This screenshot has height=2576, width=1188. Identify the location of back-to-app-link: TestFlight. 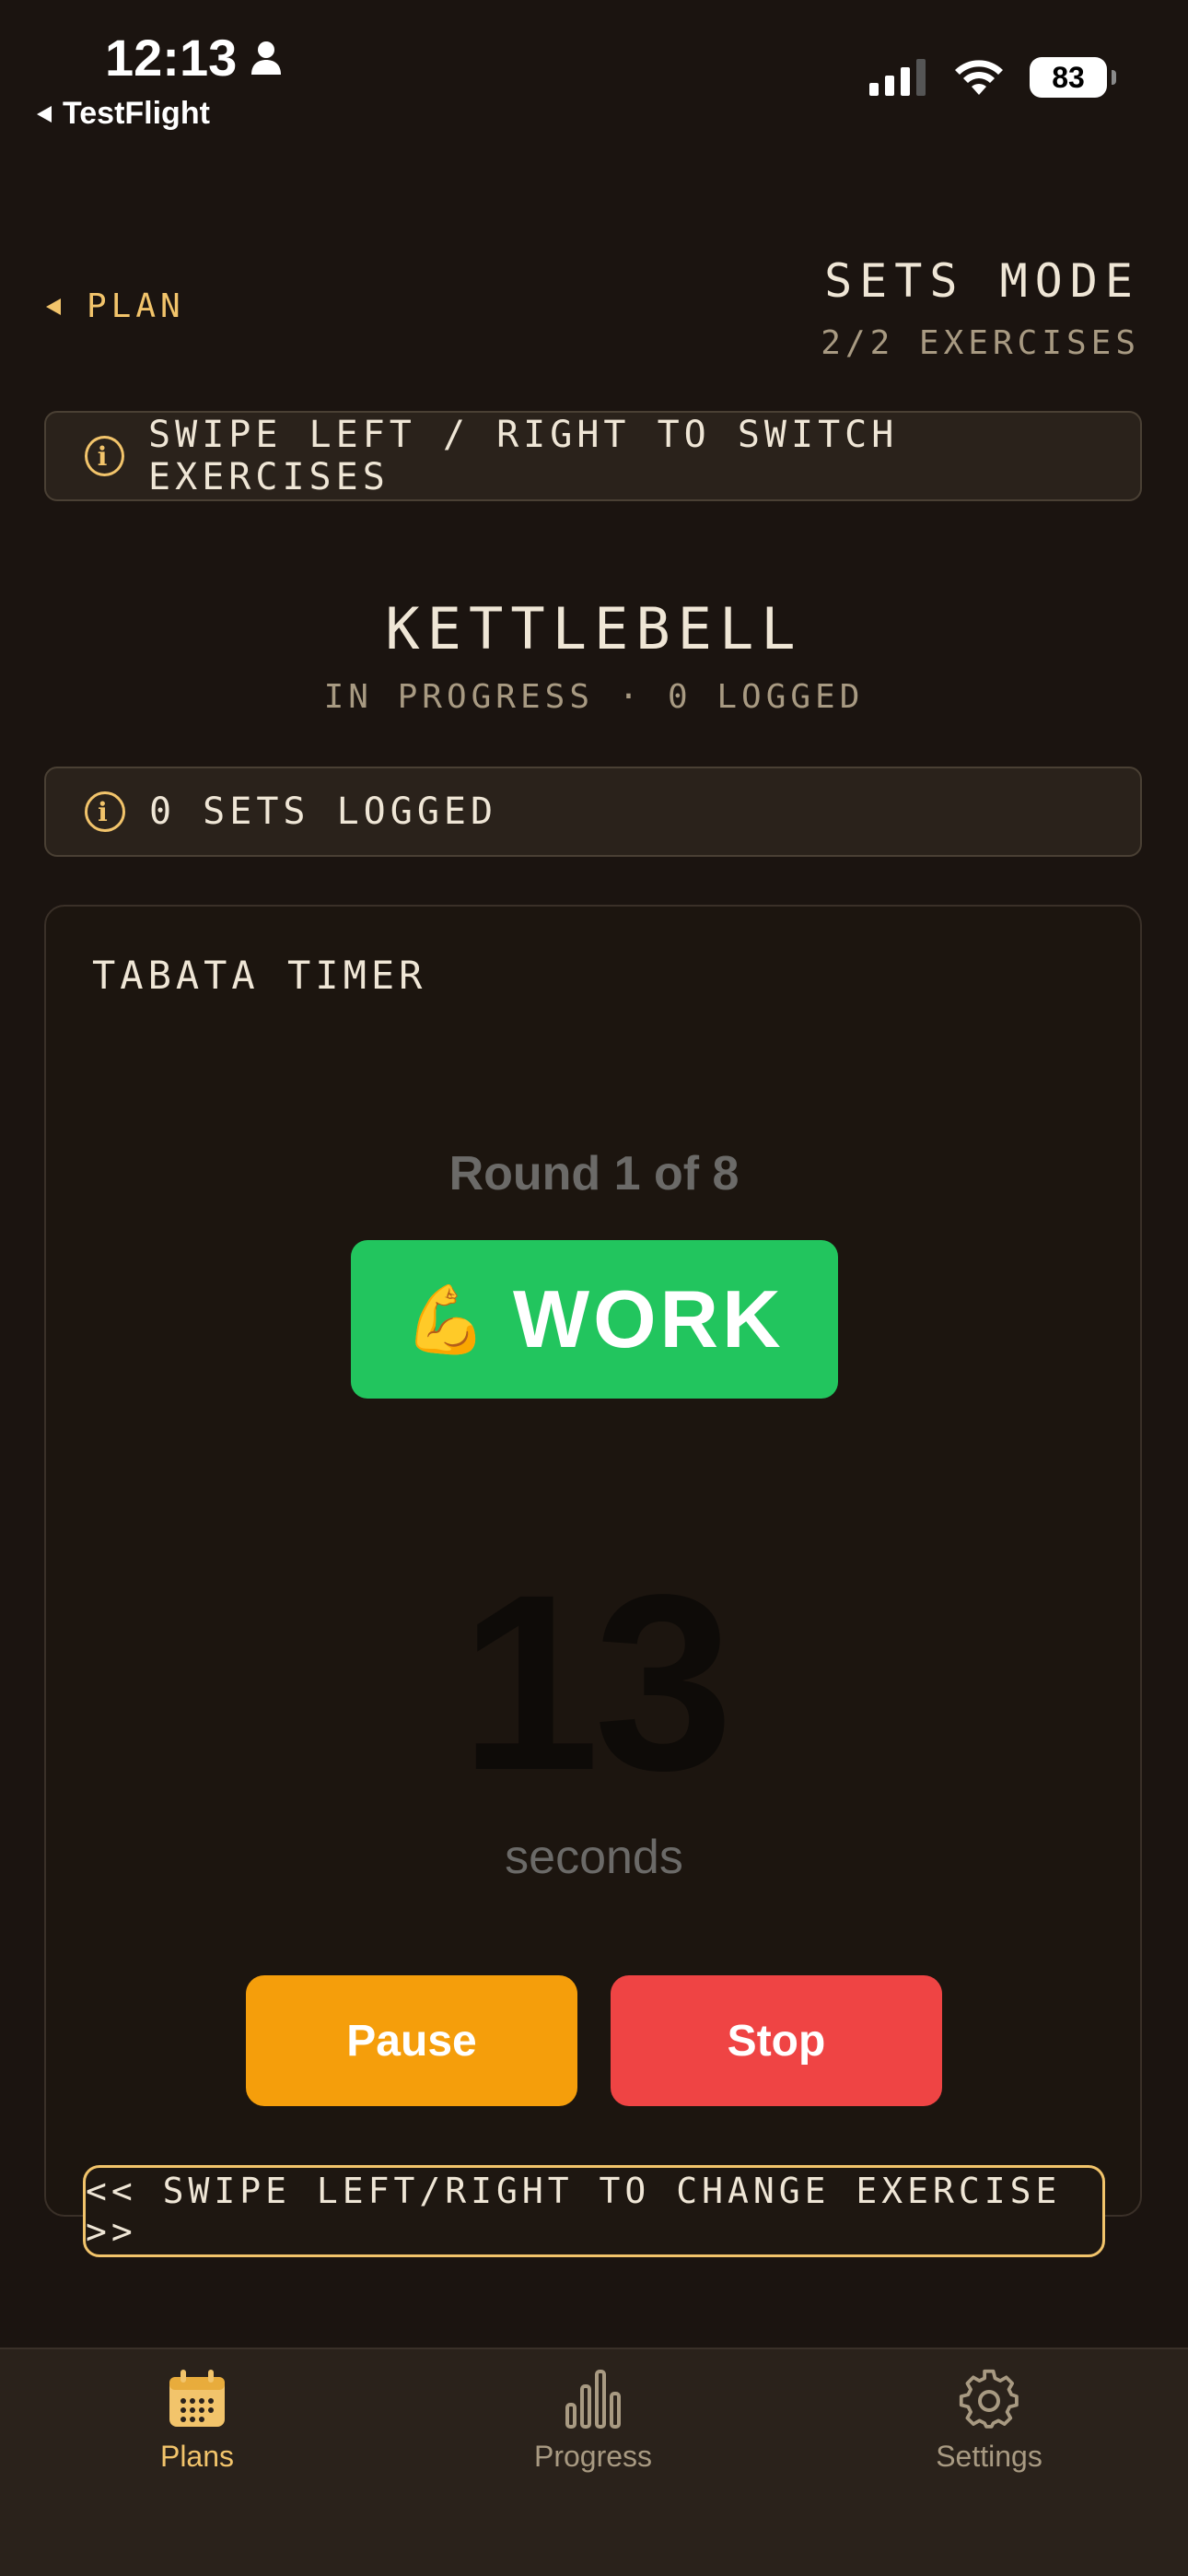
(122, 114).